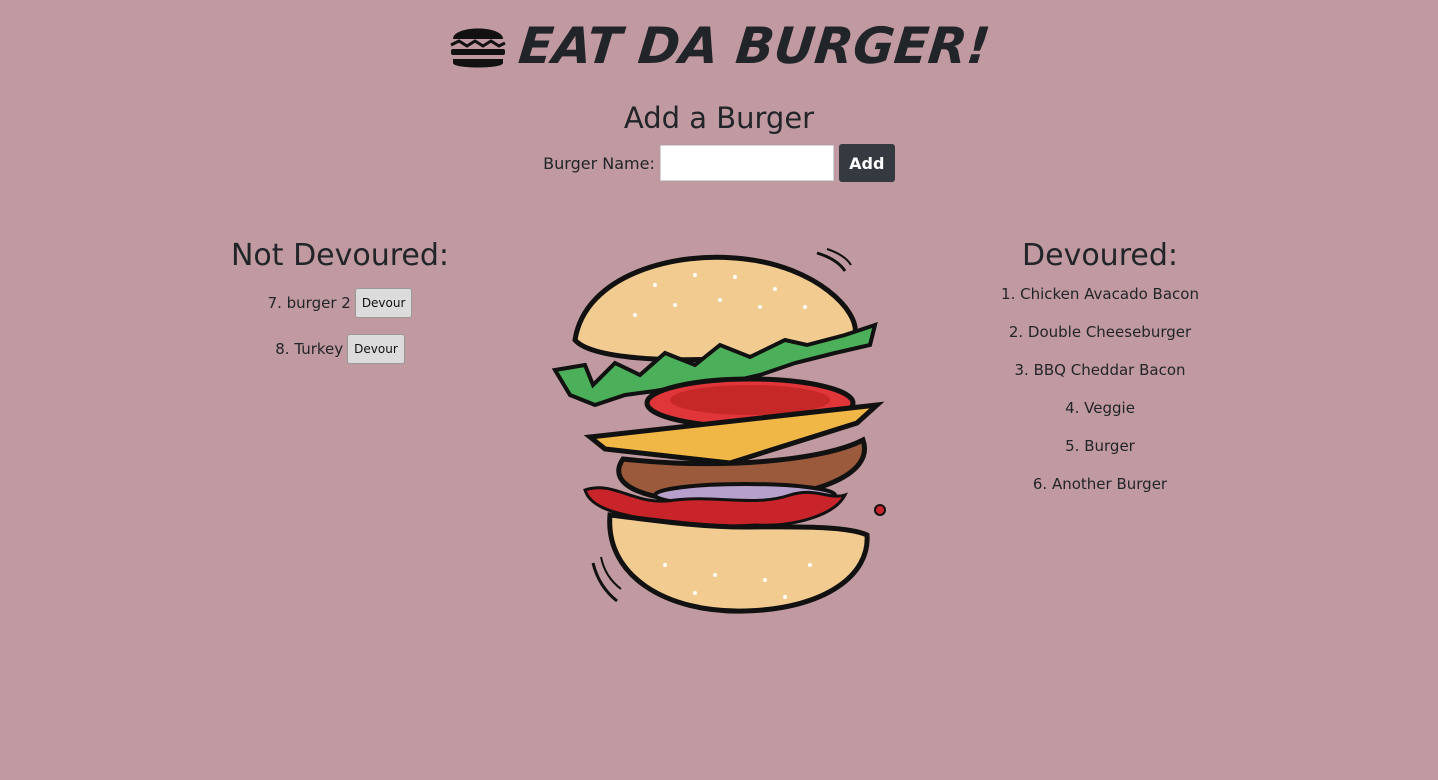 This screenshot has width=1438, height=780. Describe the element at coordinates (1100, 446) in the screenshot. I see `list-item: 5. Burger` at that location.